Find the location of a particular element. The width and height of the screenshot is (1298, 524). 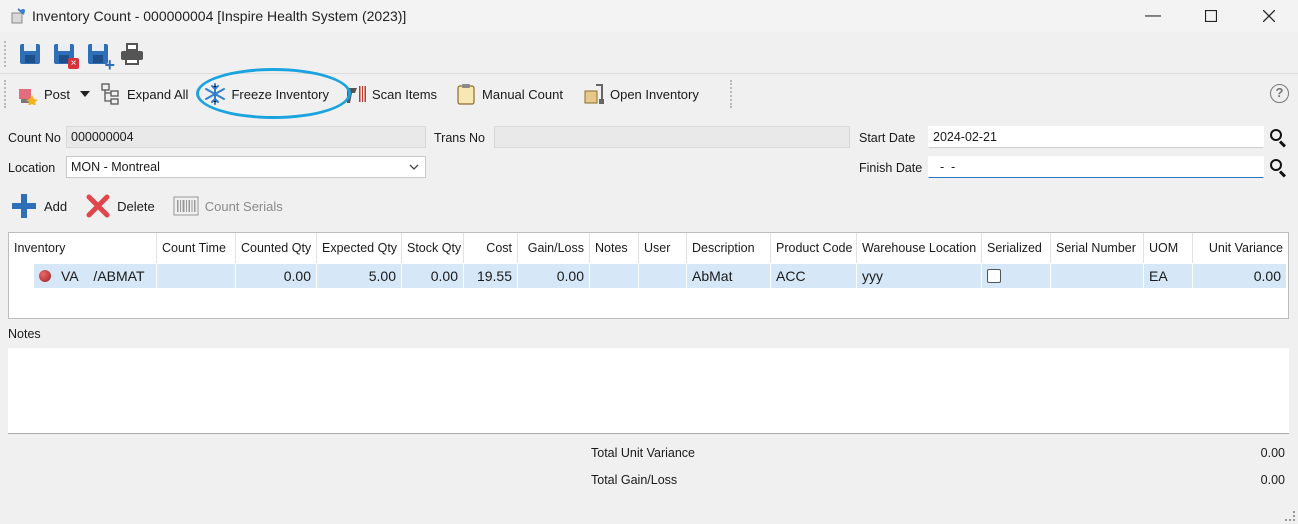

post-icon is located at coordinates (28, 94).